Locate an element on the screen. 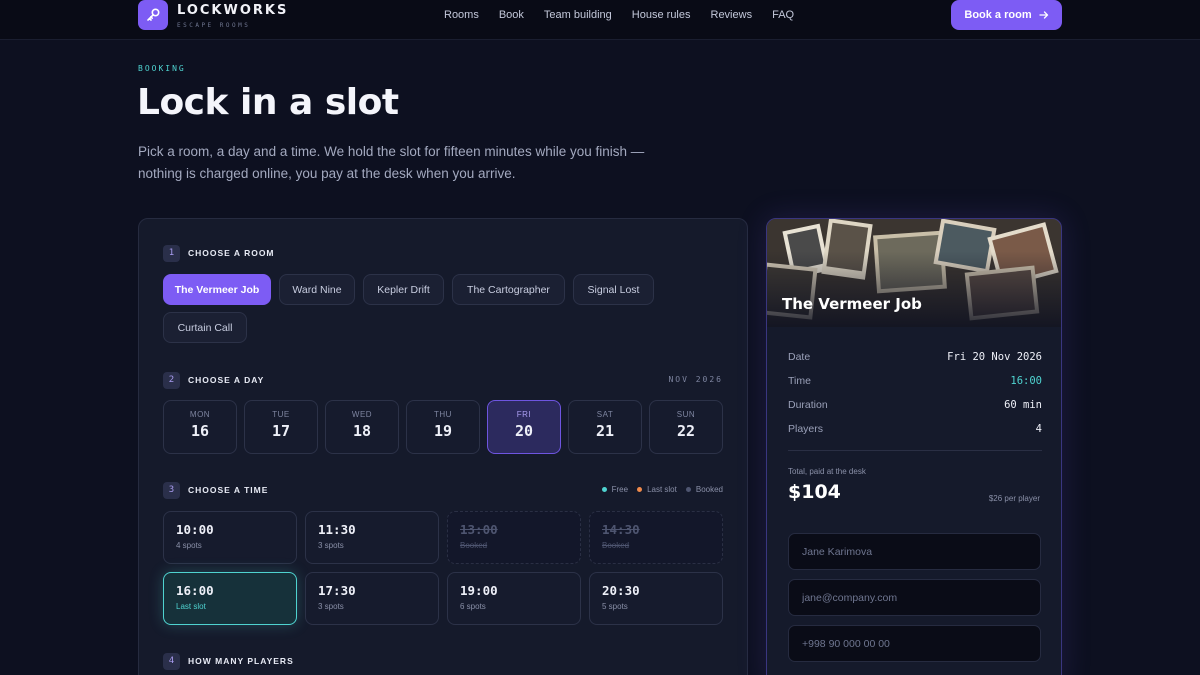  day-card-22: SUN 22 is located at coordinates (686, 427).